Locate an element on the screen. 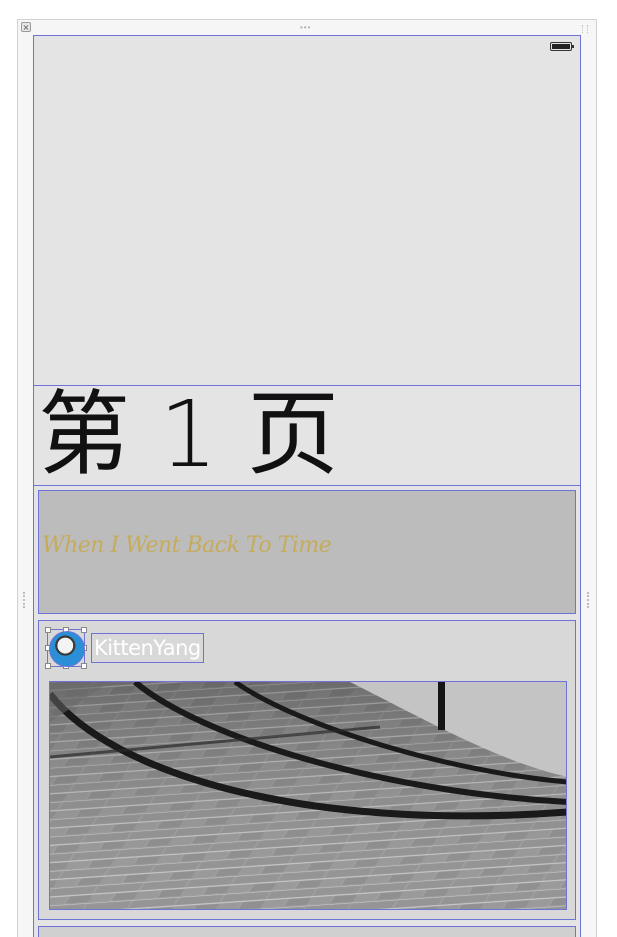 The width and height of the screenshot is (617, 937). divider is located at coordinates (307, 485).